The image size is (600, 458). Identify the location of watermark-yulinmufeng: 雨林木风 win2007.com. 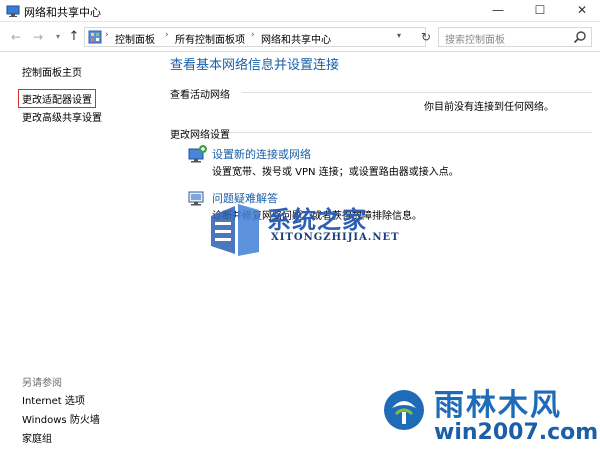
(491, 419).